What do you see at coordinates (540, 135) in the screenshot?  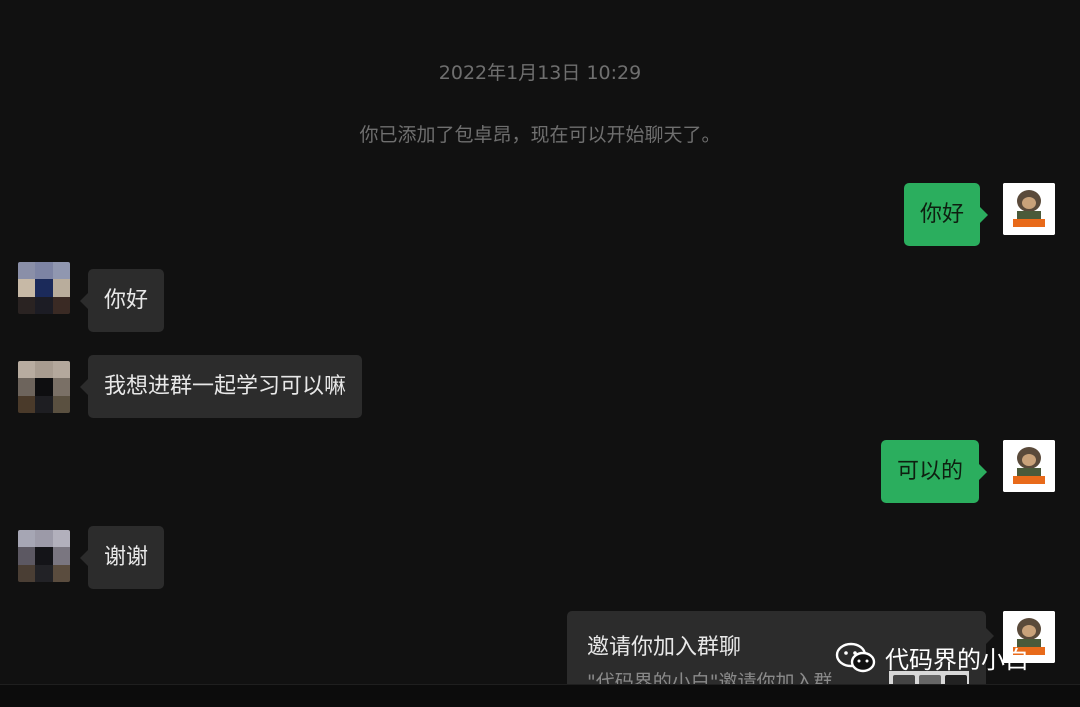 I see `system-message: 你已添加了包卓昂，现在可以开始聊天了。` at bounding box center [540, 135].